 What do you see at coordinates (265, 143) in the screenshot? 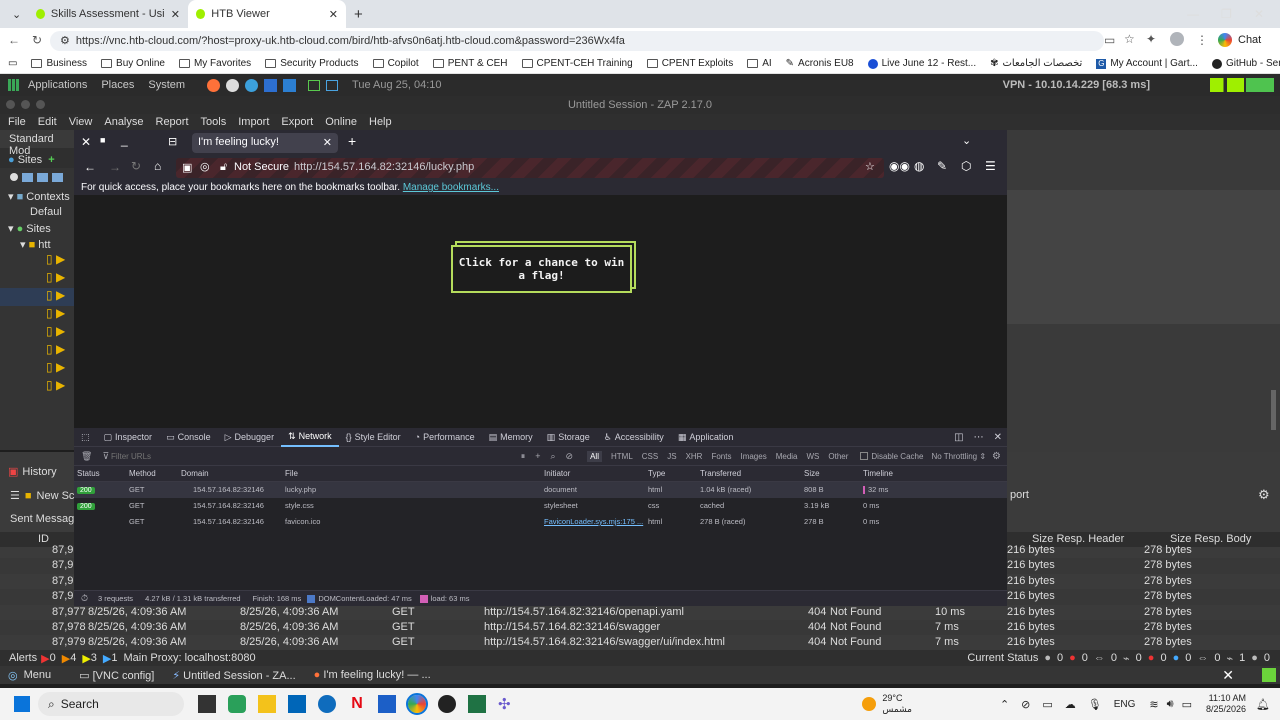
I see `firefox-tab-lucky: I'm feeling lucky! ✕` at bounding box center [265, 143].